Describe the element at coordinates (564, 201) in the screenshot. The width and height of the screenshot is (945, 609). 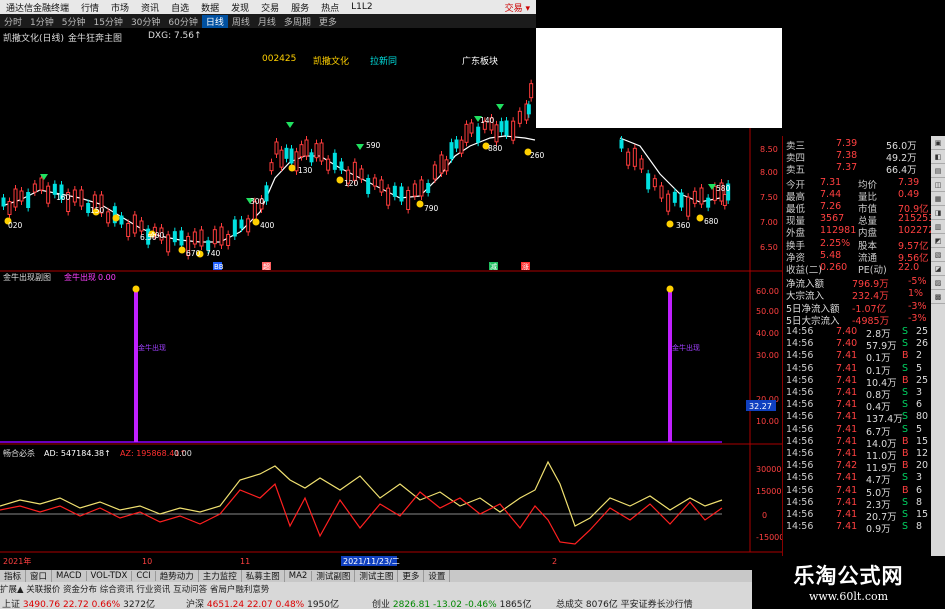
I see `chart-gap` at that location.